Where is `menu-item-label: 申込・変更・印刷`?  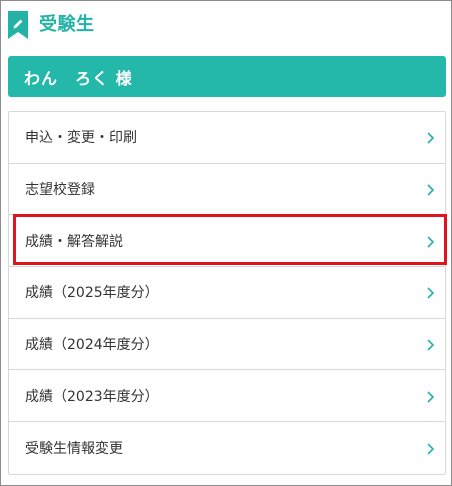
menu-item-label: 申込・変更・印刷 is located at coordinates (81, 138).